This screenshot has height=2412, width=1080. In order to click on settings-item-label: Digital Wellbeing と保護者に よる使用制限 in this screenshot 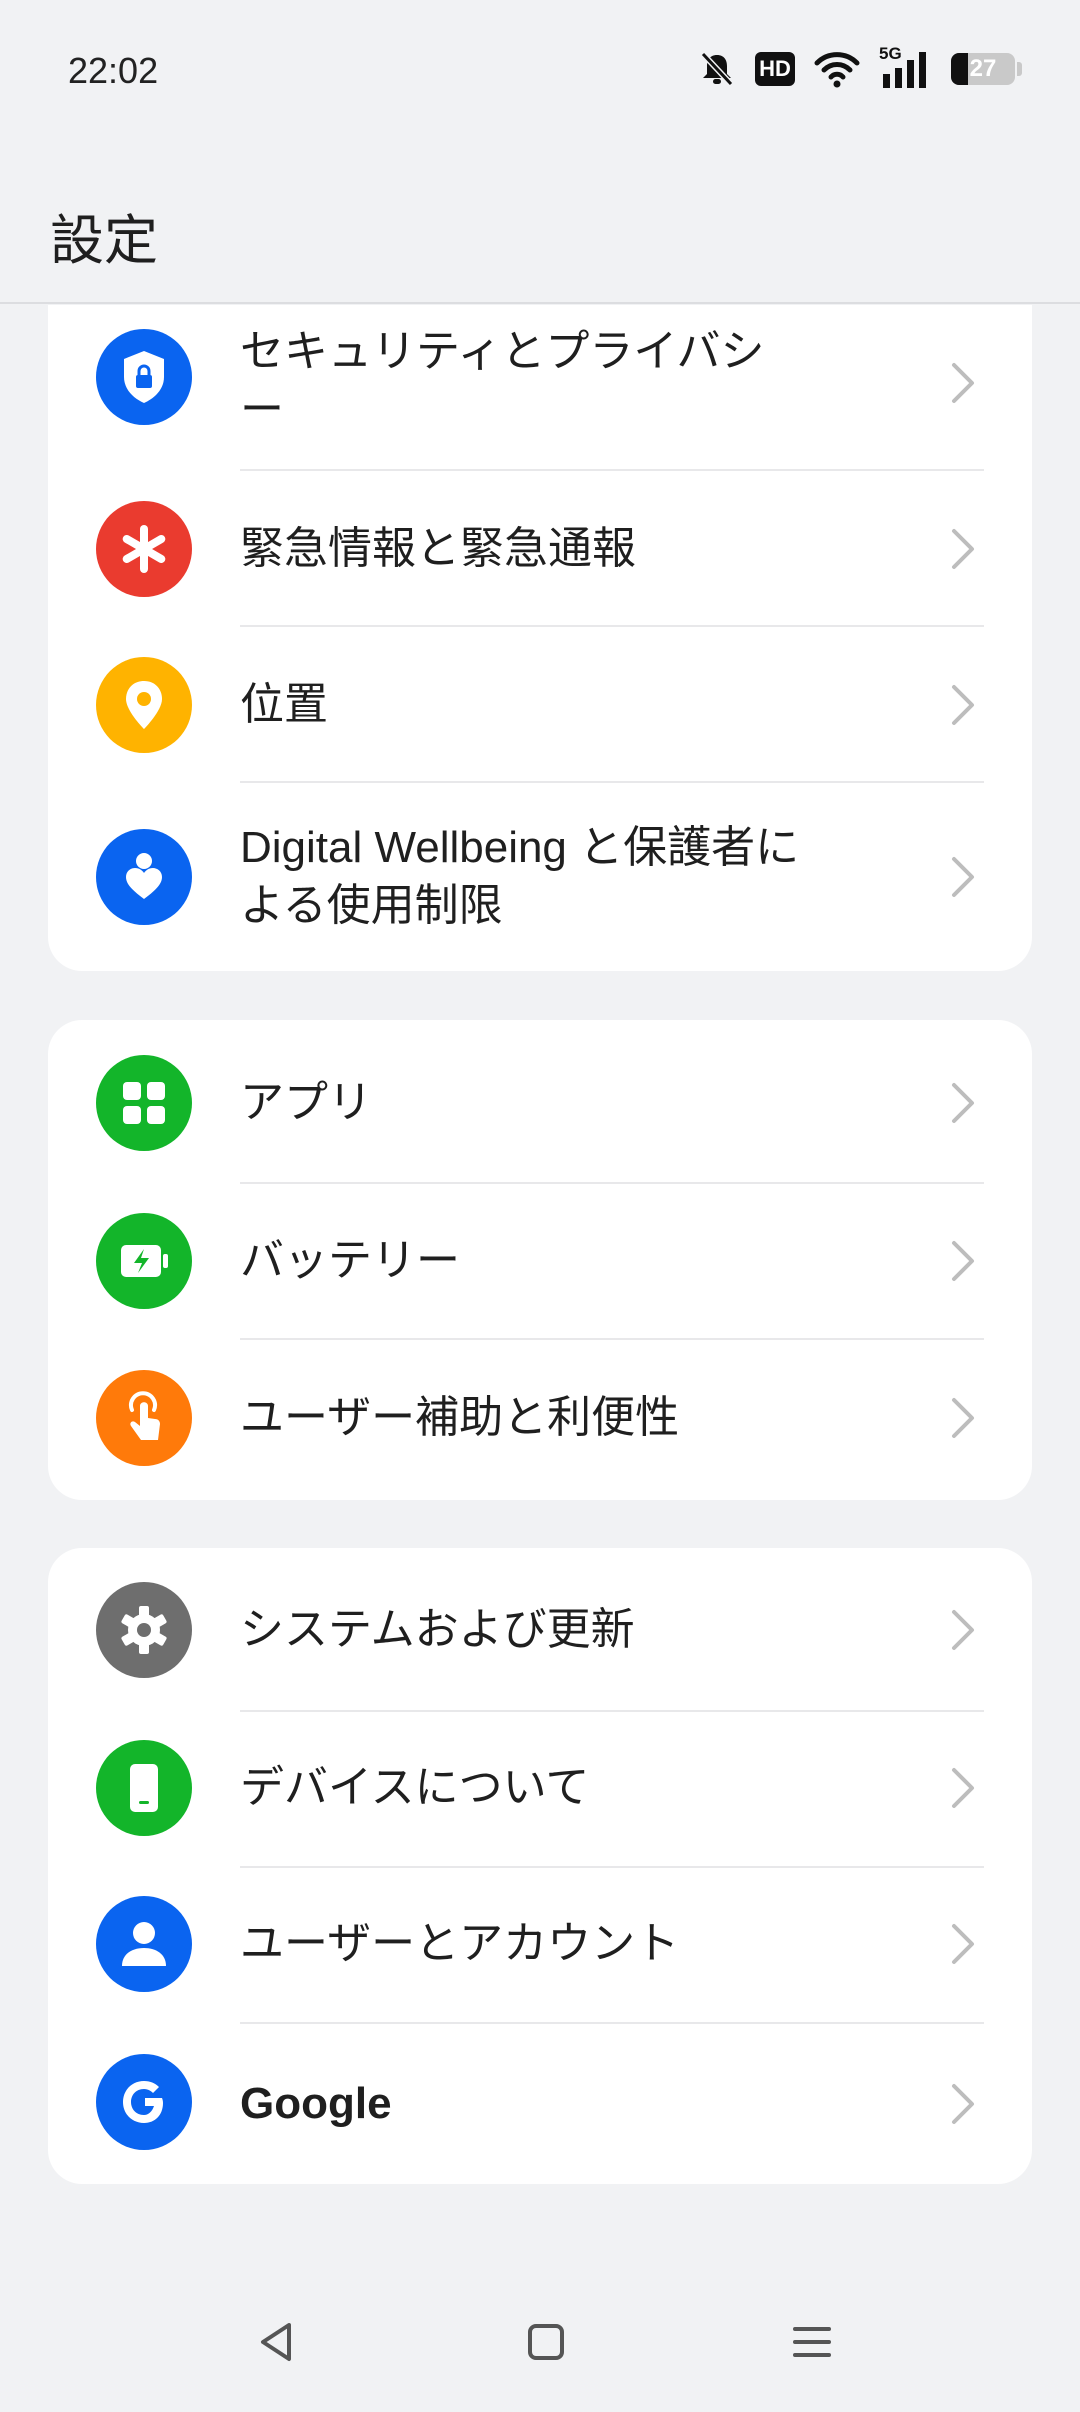, I will do `click(520, 876)`.